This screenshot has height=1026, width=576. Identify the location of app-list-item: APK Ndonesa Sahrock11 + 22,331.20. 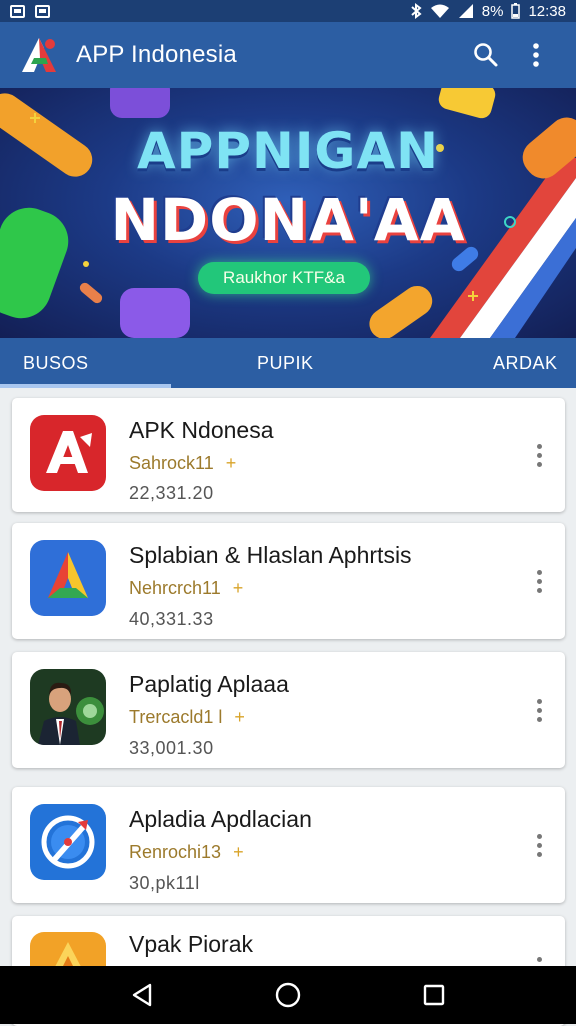
(288, 455).